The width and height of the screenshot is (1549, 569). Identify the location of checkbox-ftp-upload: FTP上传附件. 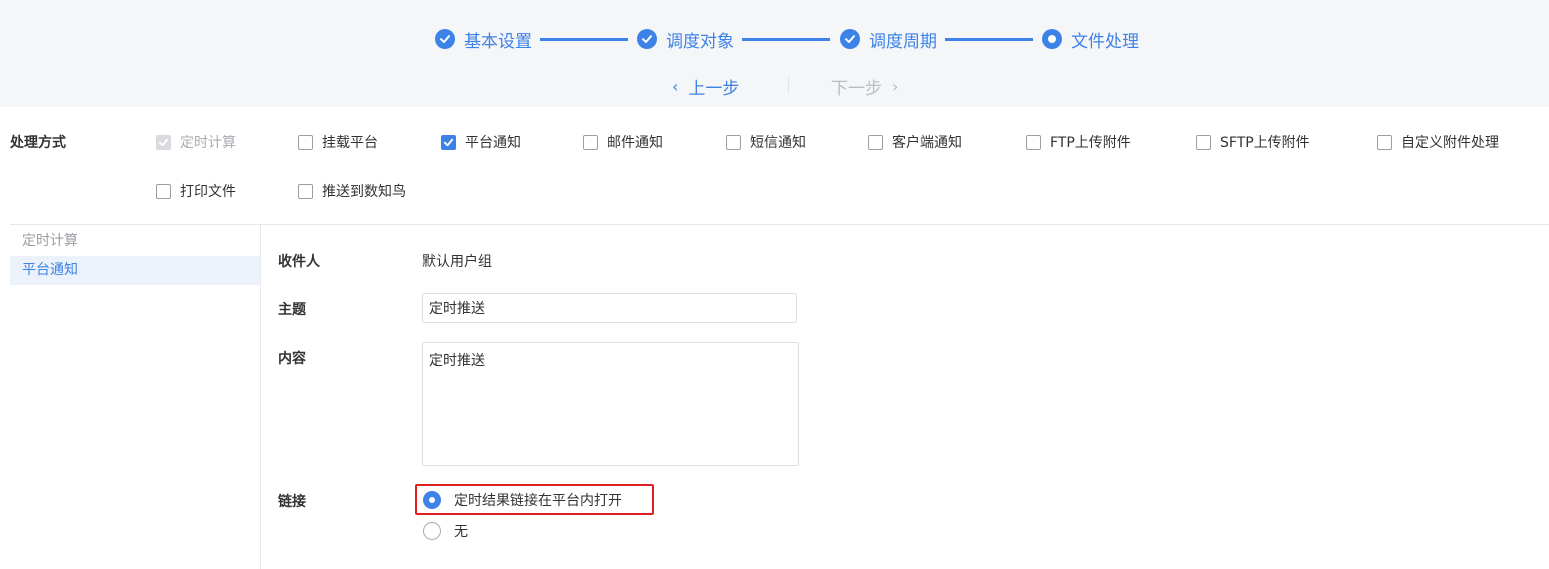
(1078, 142).